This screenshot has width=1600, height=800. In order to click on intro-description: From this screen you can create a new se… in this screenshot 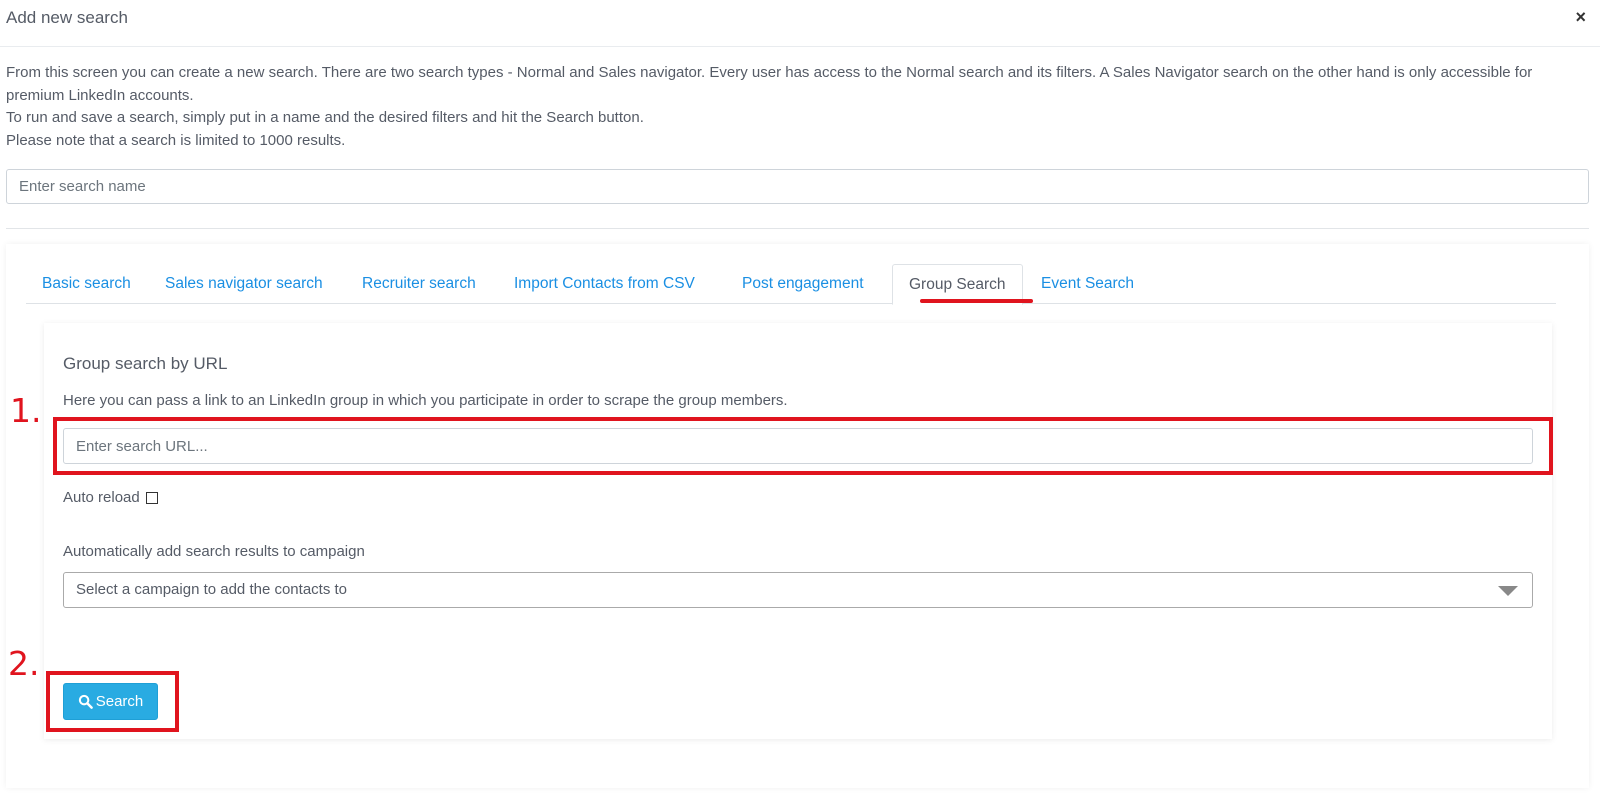, I will do `click(798, 107)`.